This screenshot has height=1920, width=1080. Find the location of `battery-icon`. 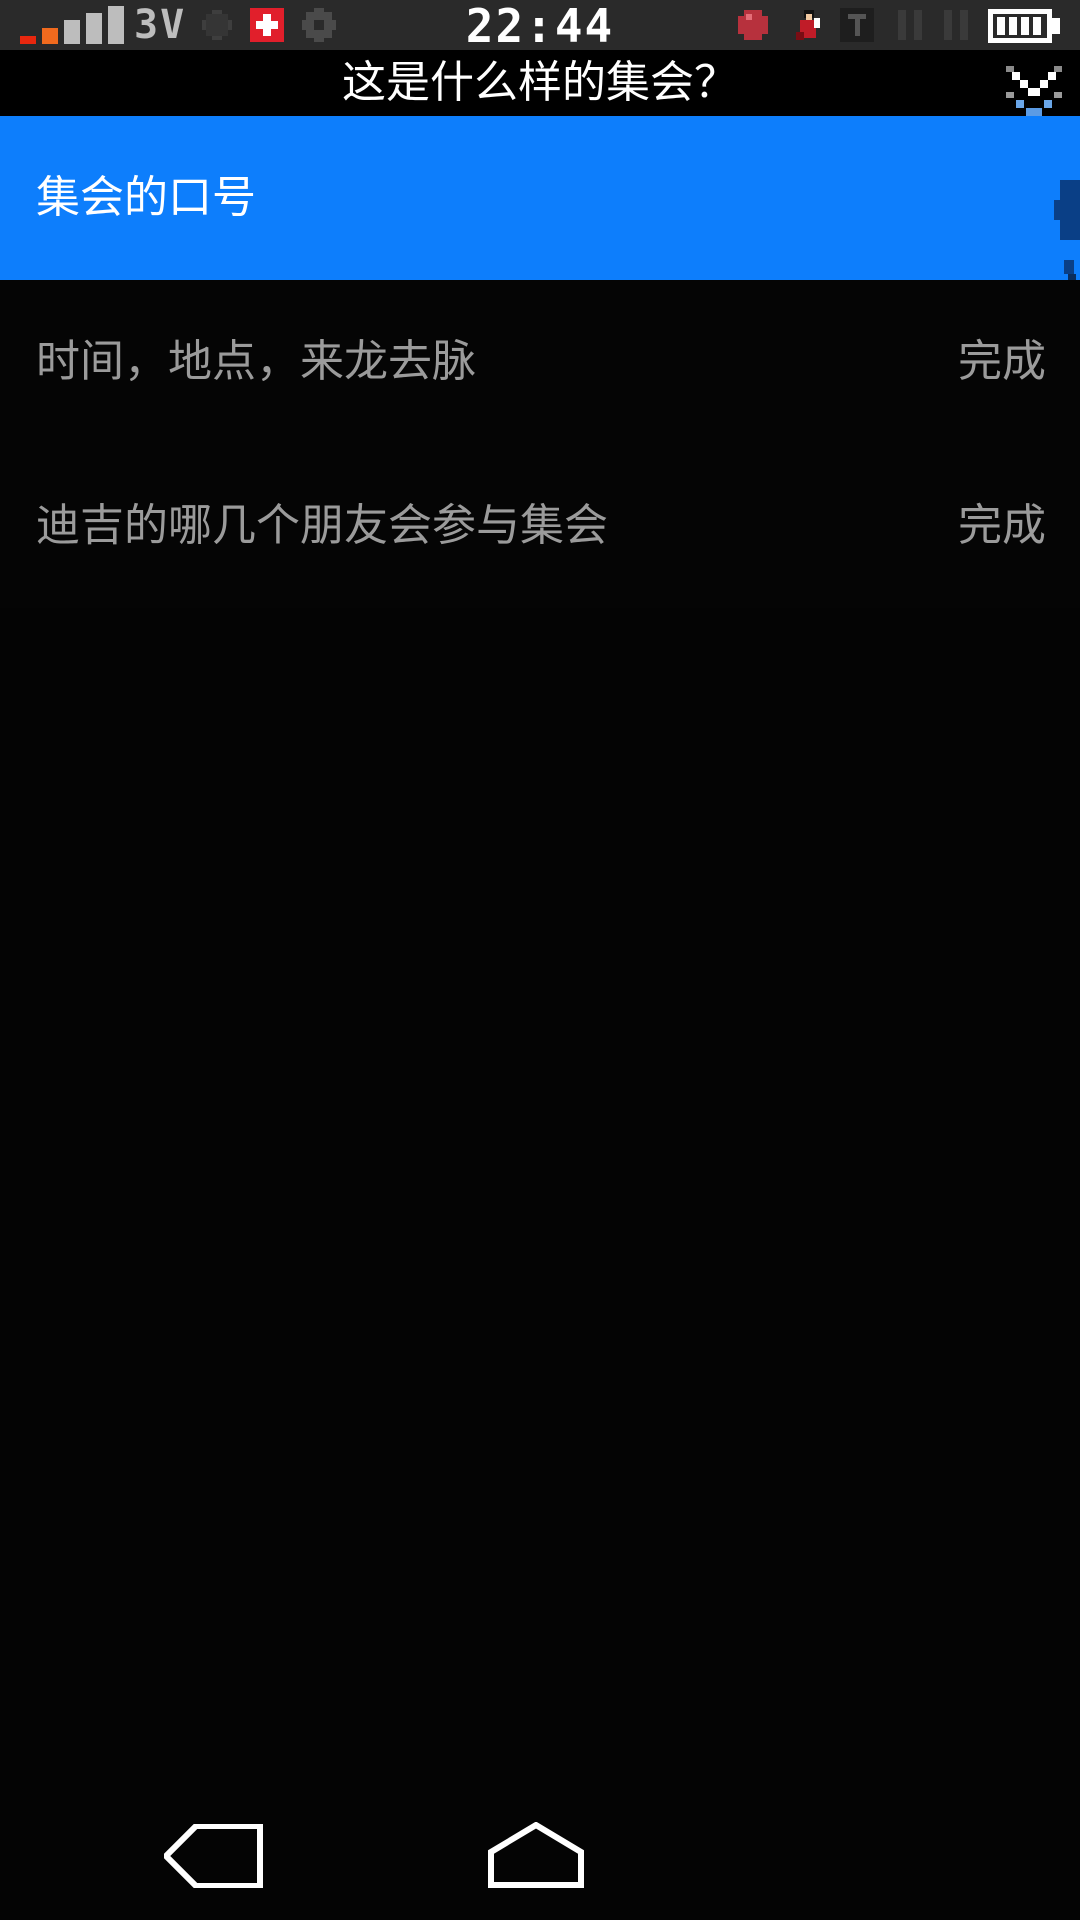

battery-icon is located at coordinates (1024, 26).